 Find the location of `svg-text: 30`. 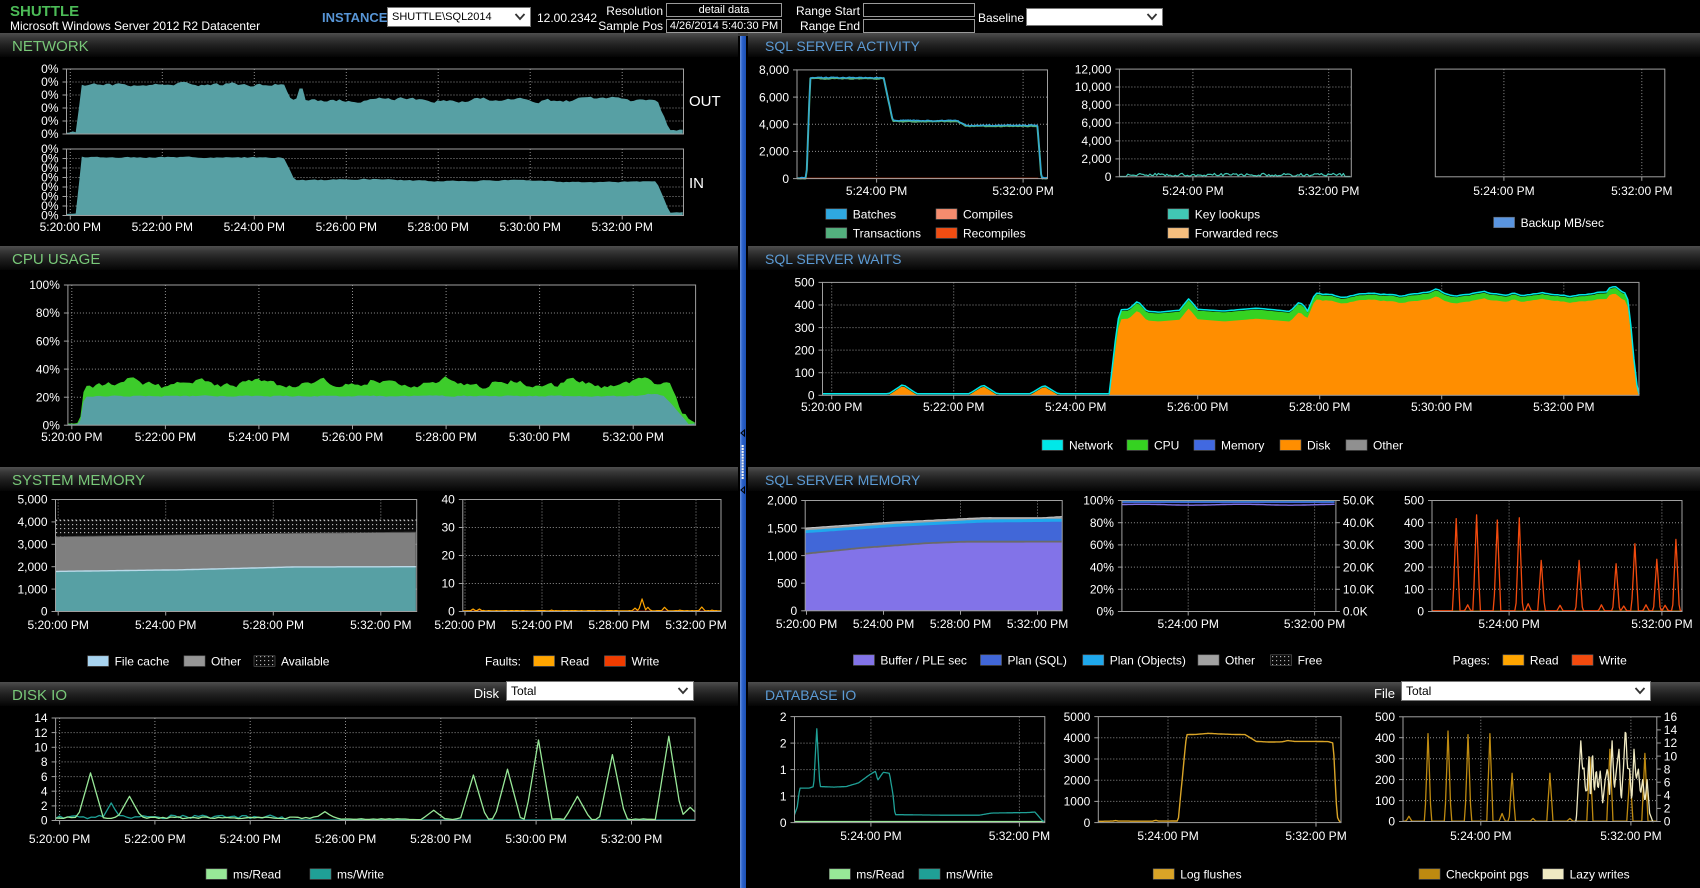

svg-text: 30 is located at coordinates (448, 528).